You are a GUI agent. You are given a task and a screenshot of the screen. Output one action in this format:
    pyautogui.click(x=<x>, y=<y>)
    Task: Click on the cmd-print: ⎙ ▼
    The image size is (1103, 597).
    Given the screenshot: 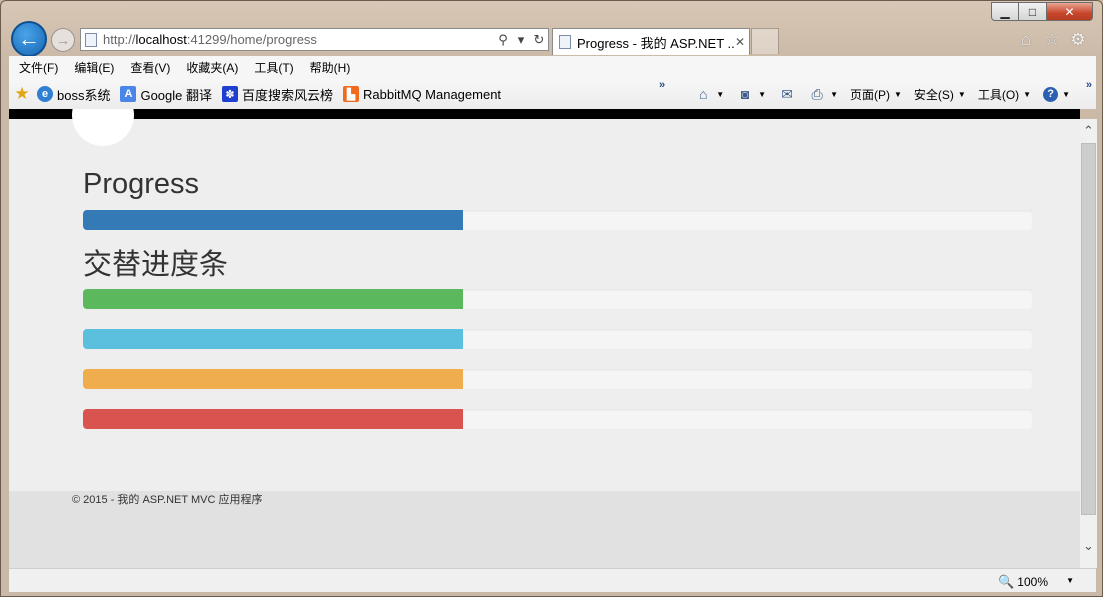 What is the action you would take?
    pyautogui.click(x=823, y=94)
    